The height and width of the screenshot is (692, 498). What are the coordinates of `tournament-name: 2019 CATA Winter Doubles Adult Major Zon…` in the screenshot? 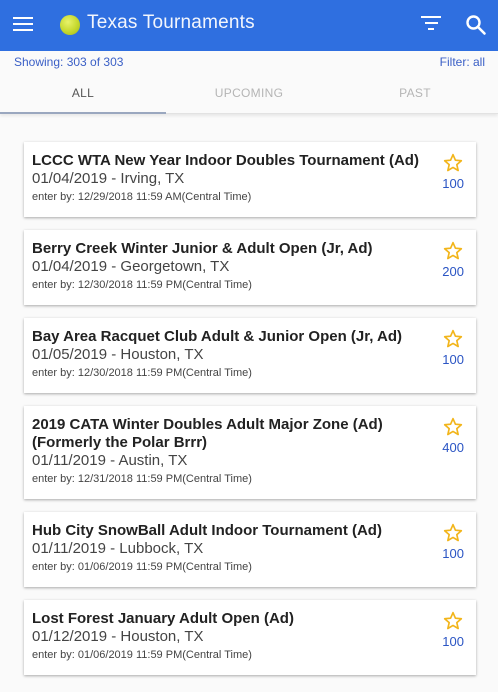 It's located at (207, 433).